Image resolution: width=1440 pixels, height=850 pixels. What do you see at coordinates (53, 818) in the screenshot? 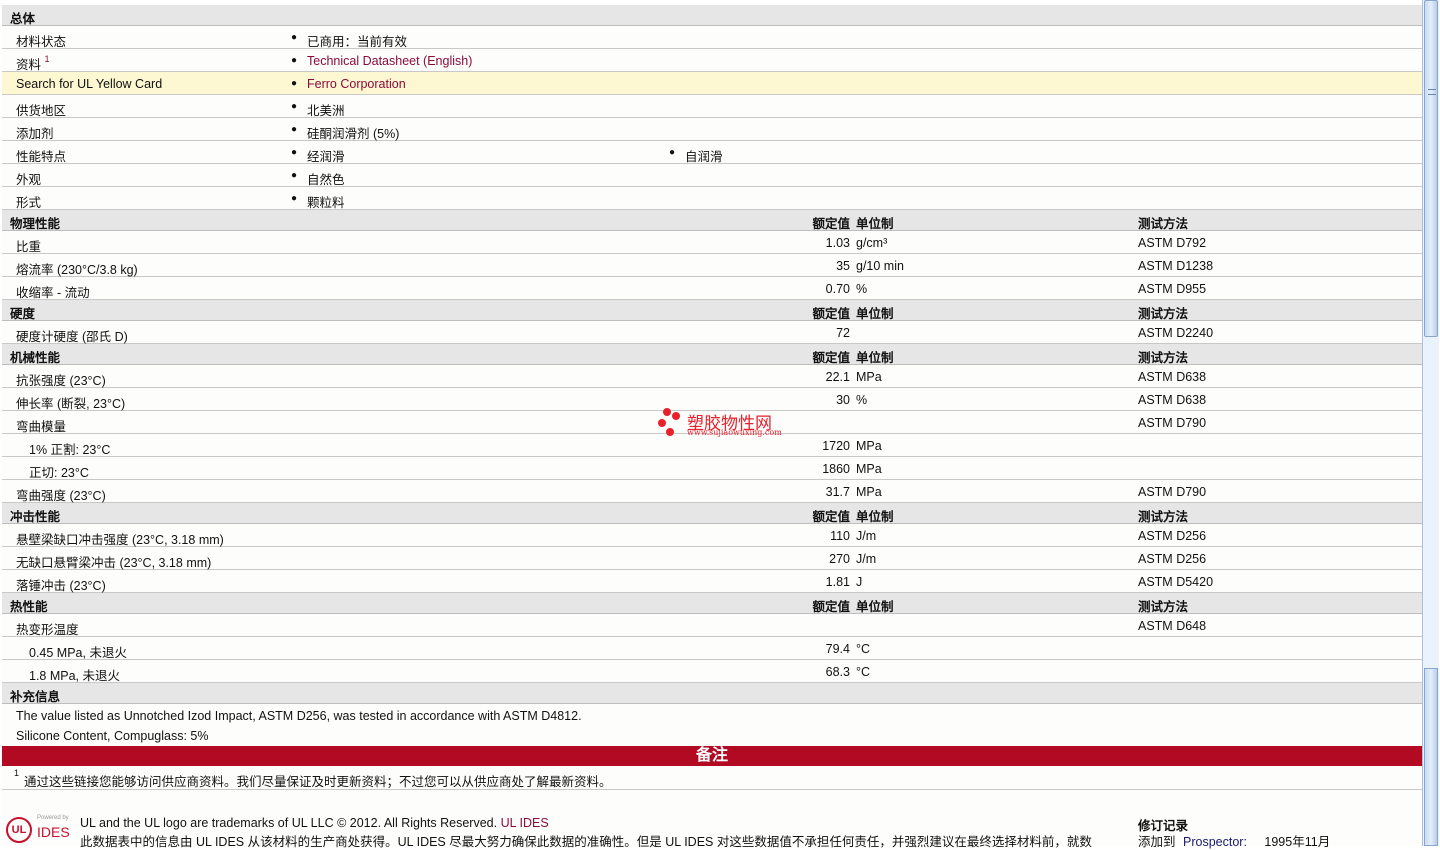
I see `powered-by: Powered by` at bounding box center [53, 818].